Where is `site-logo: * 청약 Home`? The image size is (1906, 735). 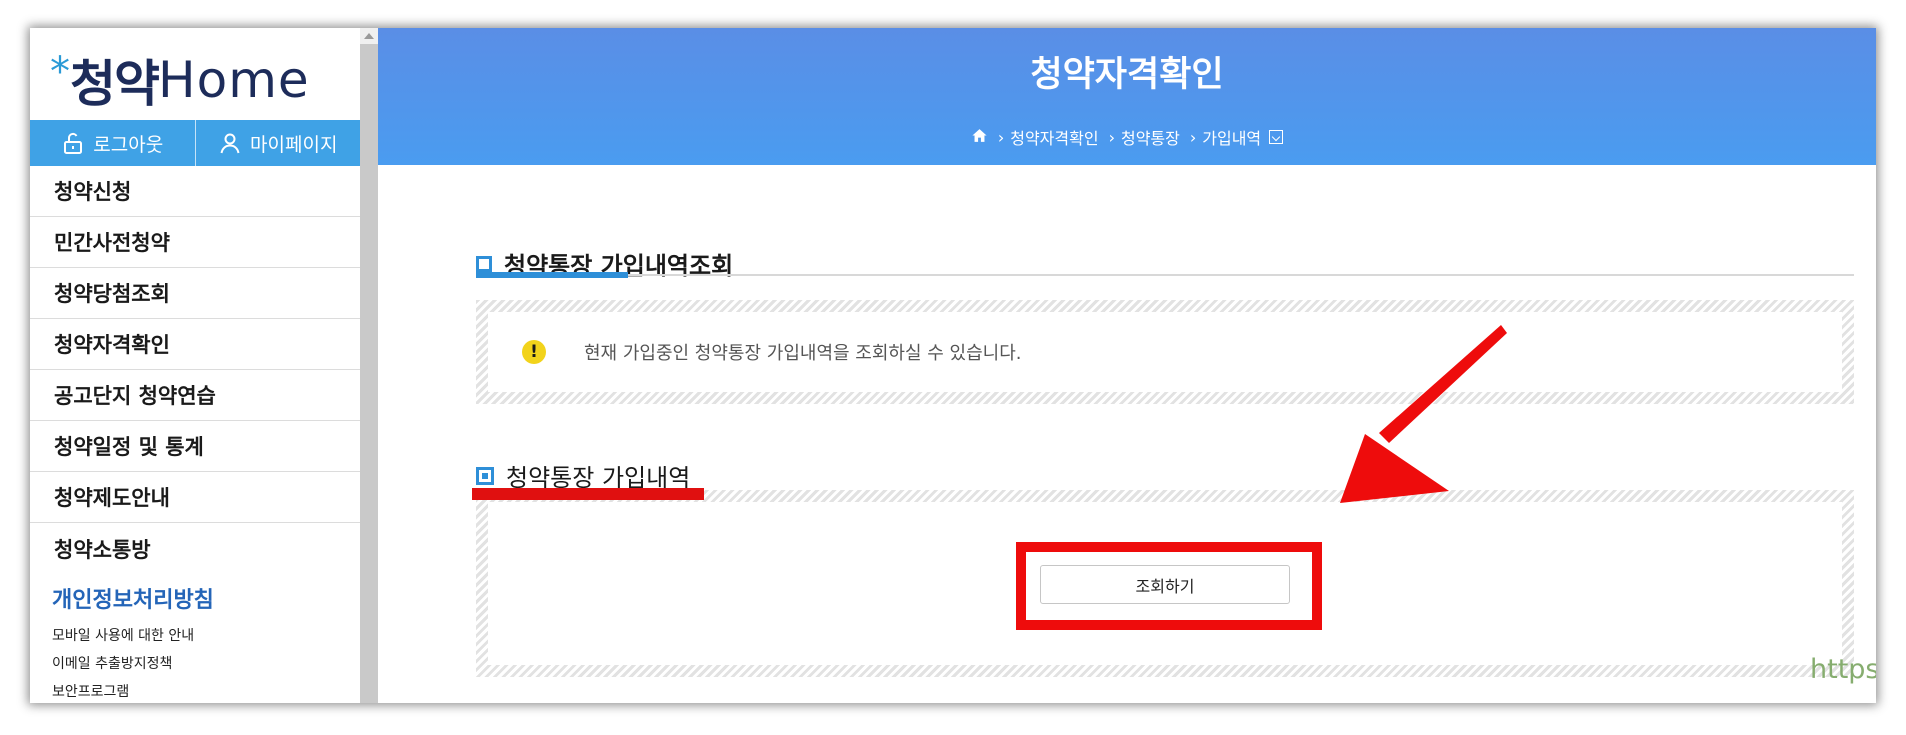 site-logo: * 청약 Home is located at coordinates (180, 81).